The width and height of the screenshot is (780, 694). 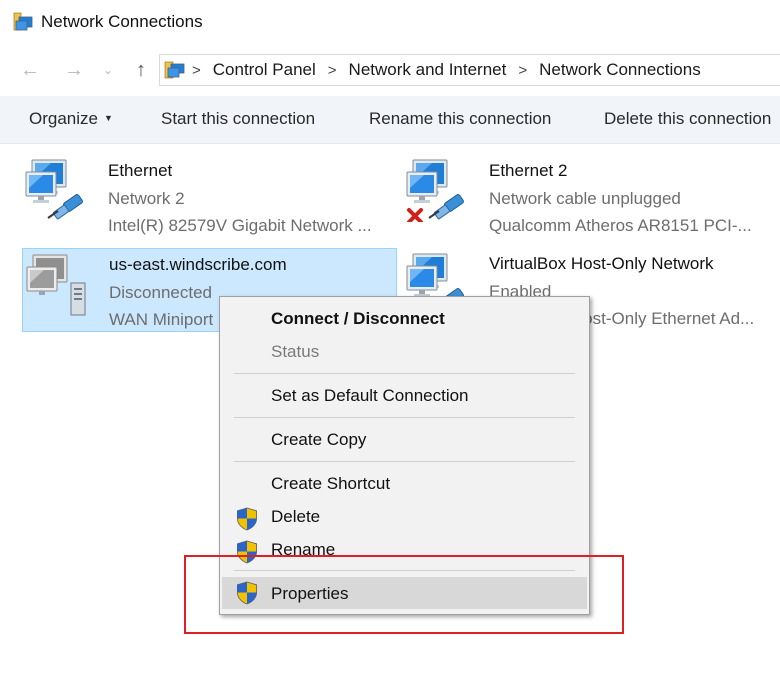 What do you see at coordinates (161, 319) in the screenshot?
I see `connection-device: WAN Miniport` at bounding box center [161, 319].